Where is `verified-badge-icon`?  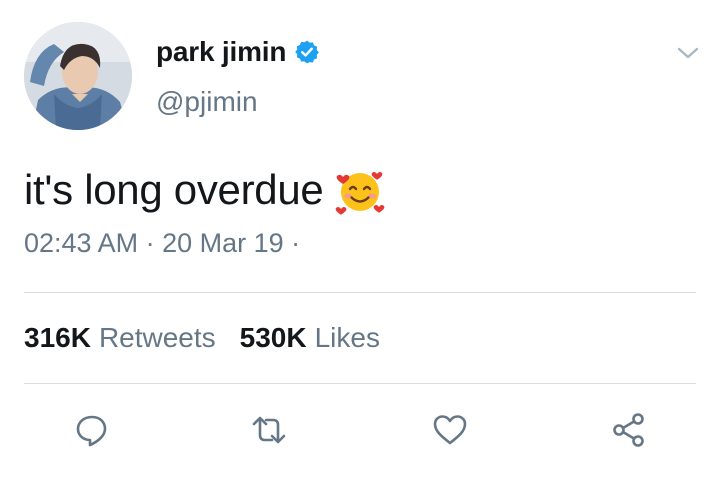 verified-badge-icon is located at coordinates (307, 52).